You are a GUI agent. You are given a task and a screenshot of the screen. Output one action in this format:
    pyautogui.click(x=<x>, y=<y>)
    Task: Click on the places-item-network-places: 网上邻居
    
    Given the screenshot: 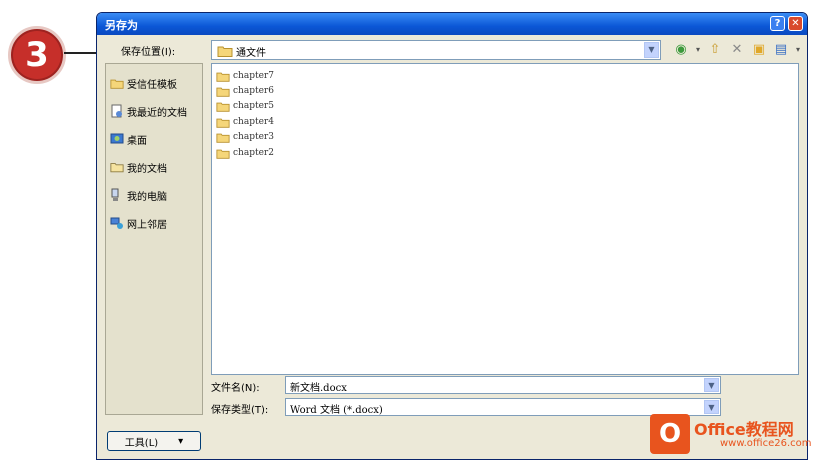 What is the action you would take?
    pyautogui.click(x=138, y=223)
    